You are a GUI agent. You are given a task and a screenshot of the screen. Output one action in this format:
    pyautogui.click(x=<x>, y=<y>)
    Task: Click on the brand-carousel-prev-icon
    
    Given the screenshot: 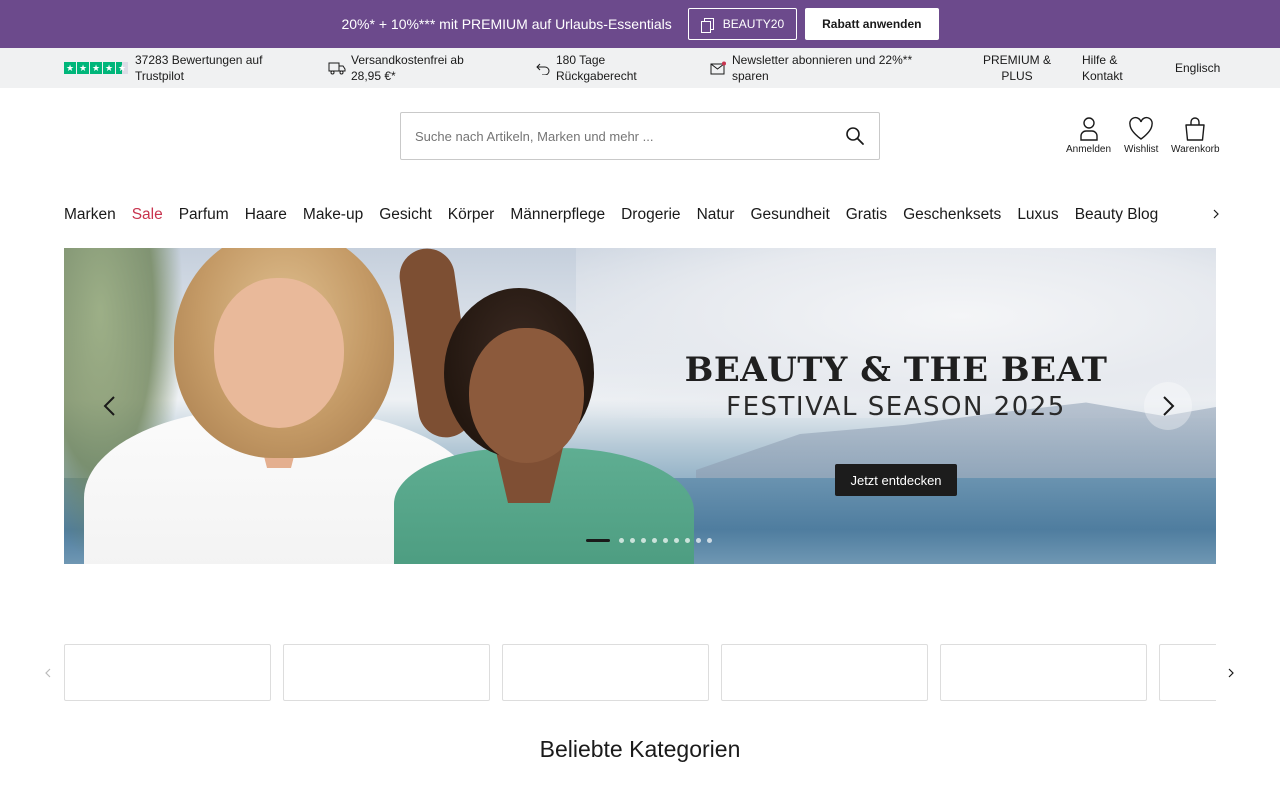 What is the action you would take?
    pyautogui.click(x=48, y=673)
    